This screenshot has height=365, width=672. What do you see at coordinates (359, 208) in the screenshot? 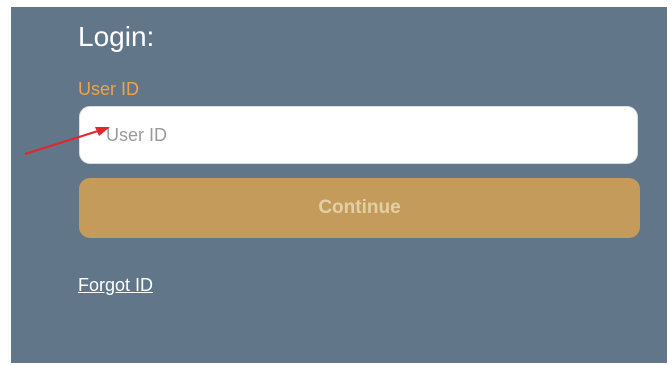
I see `continue-button: Continue` at bounding box center [359, 208].